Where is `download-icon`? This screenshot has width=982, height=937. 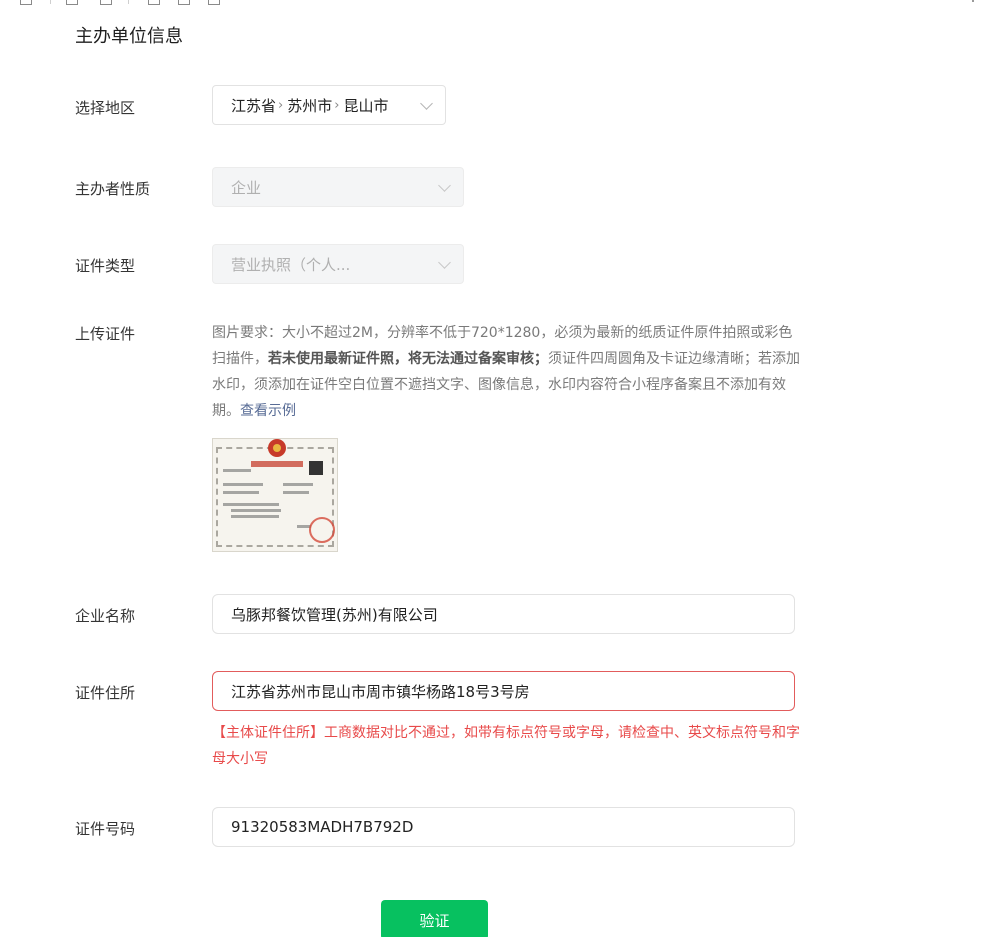 download-icon is located at coordinates (214, 2).